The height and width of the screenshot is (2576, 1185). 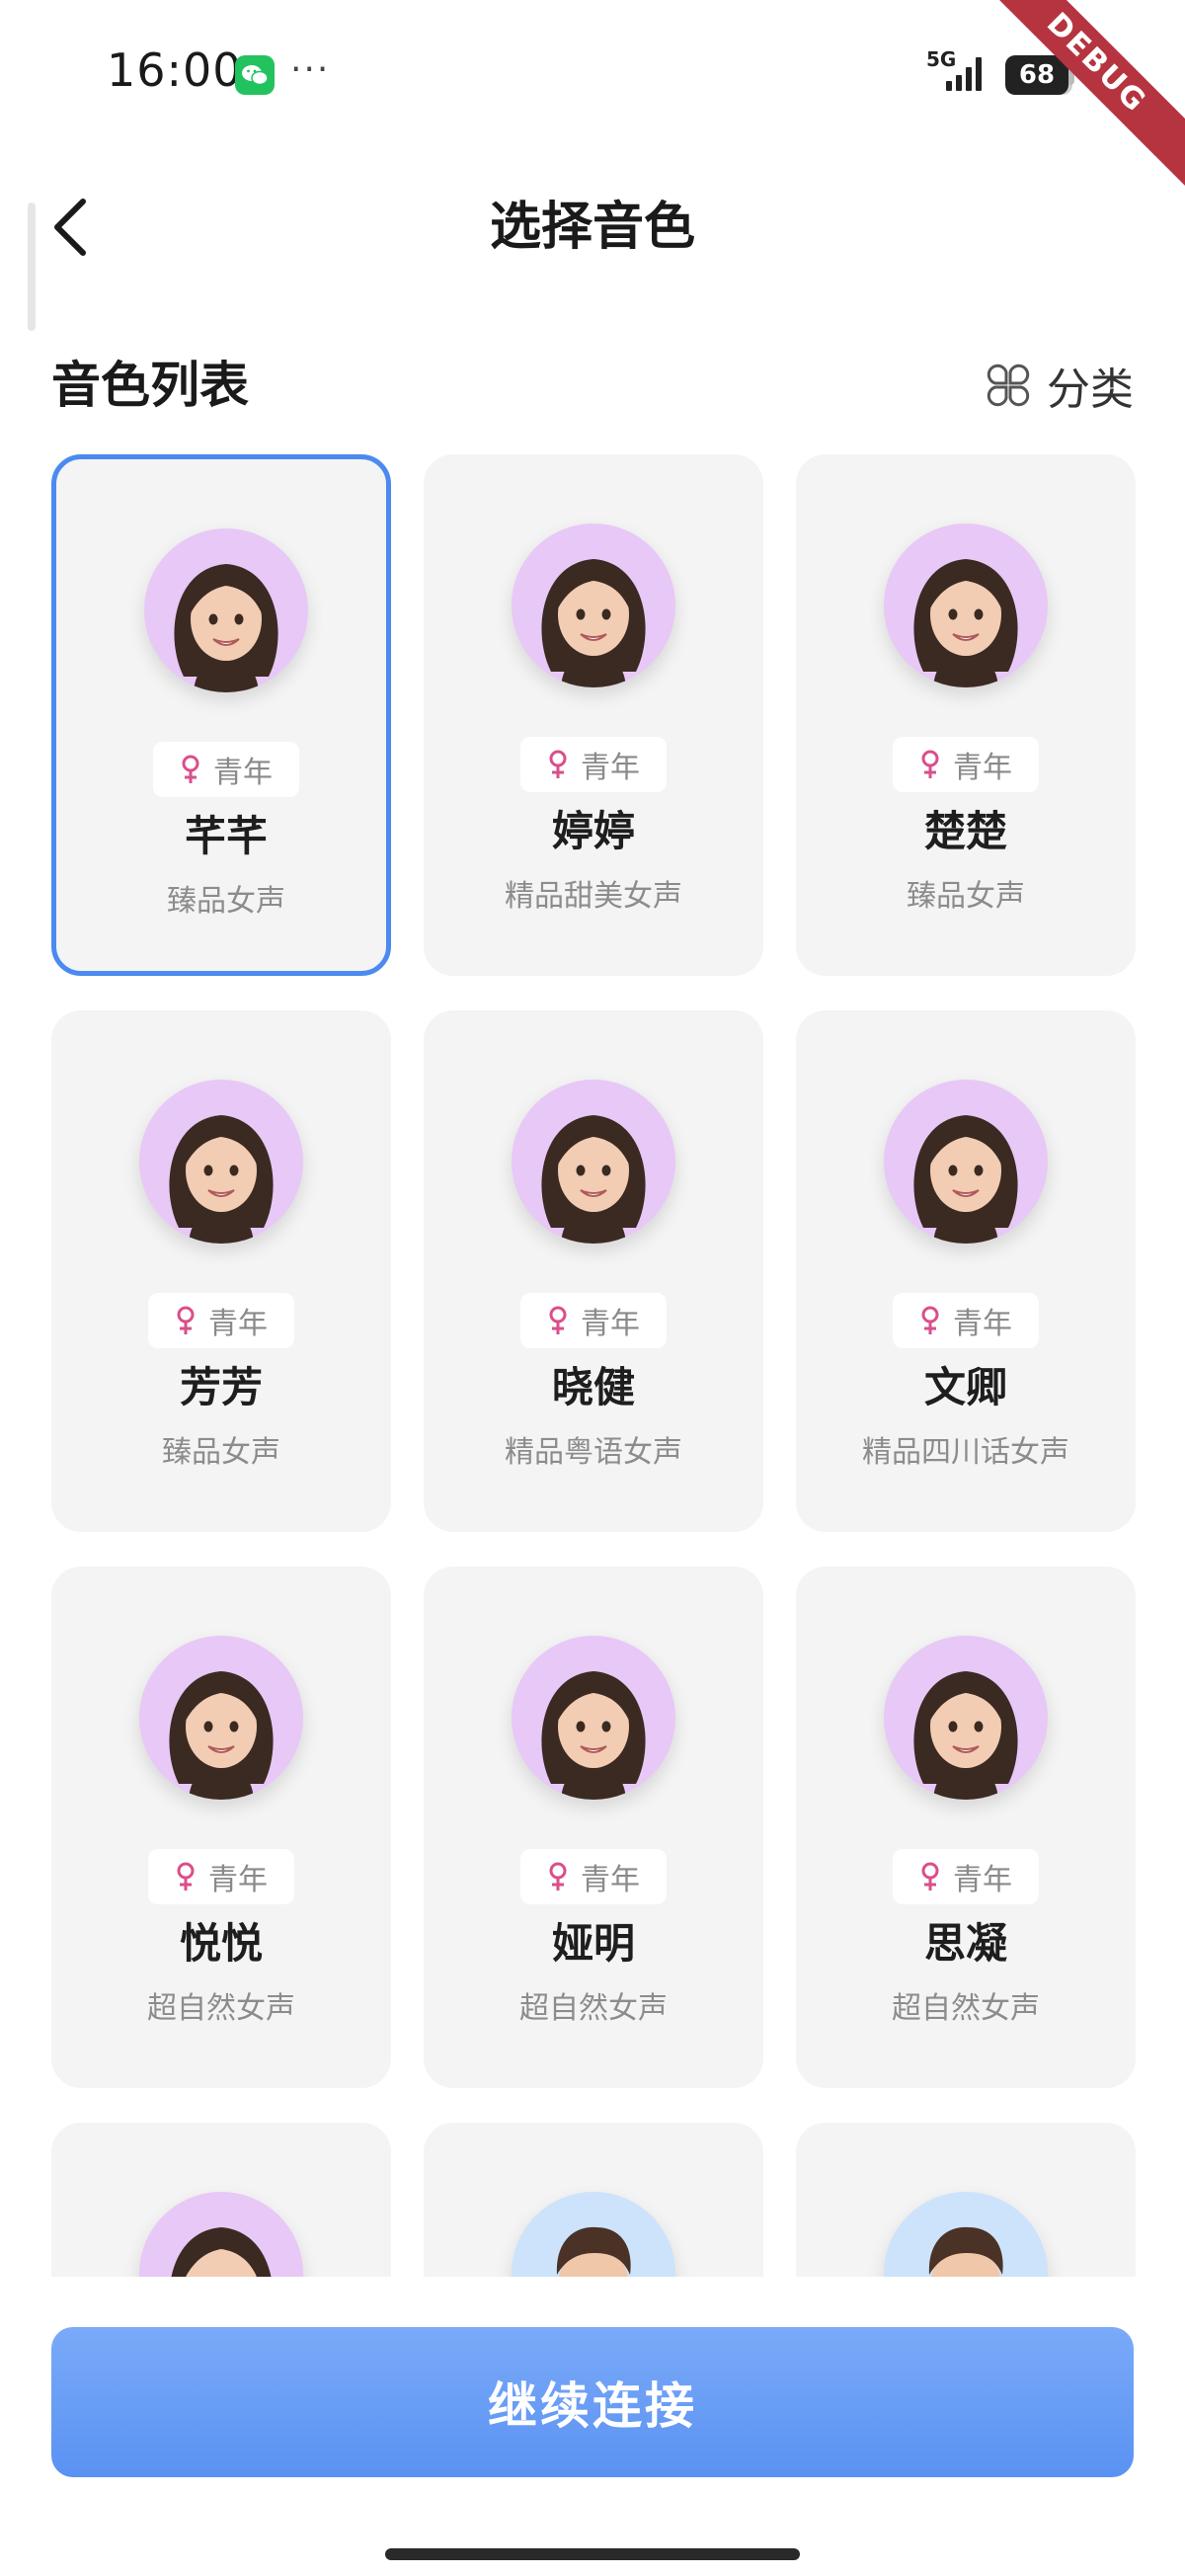 What do you see at coordinates (593, 1387) in the screenshot?
I see `voice-name: 晓健` at bounding box center [593, 1387].